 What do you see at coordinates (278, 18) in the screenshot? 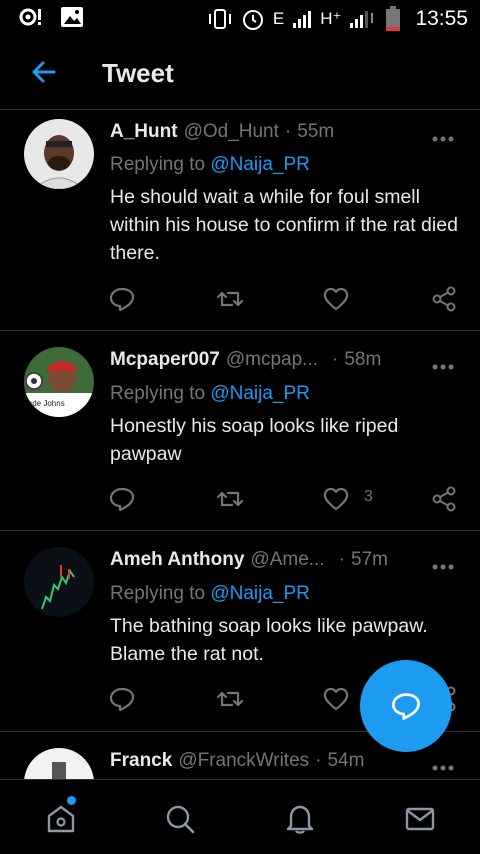
I see `network-type-label: E` at bounding box center [278, 18].